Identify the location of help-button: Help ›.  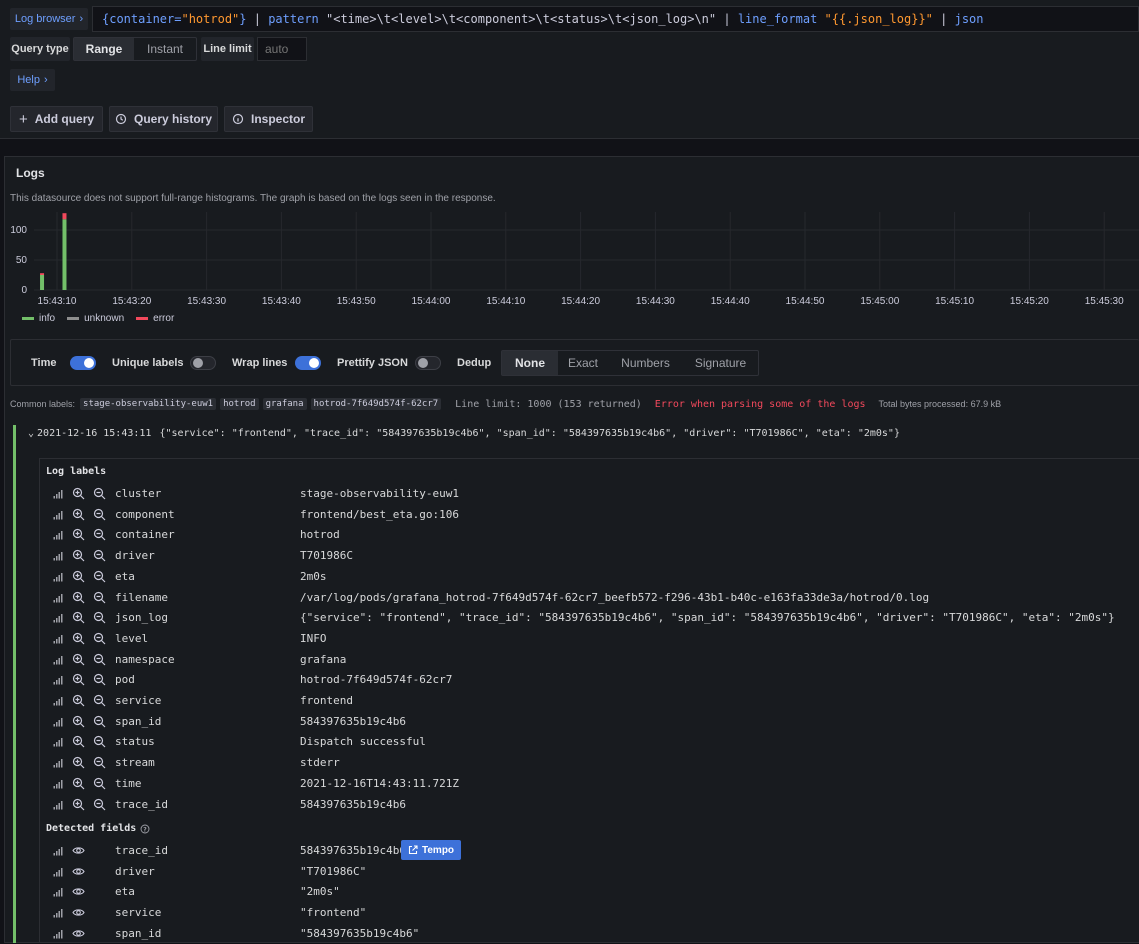
(32, 80).